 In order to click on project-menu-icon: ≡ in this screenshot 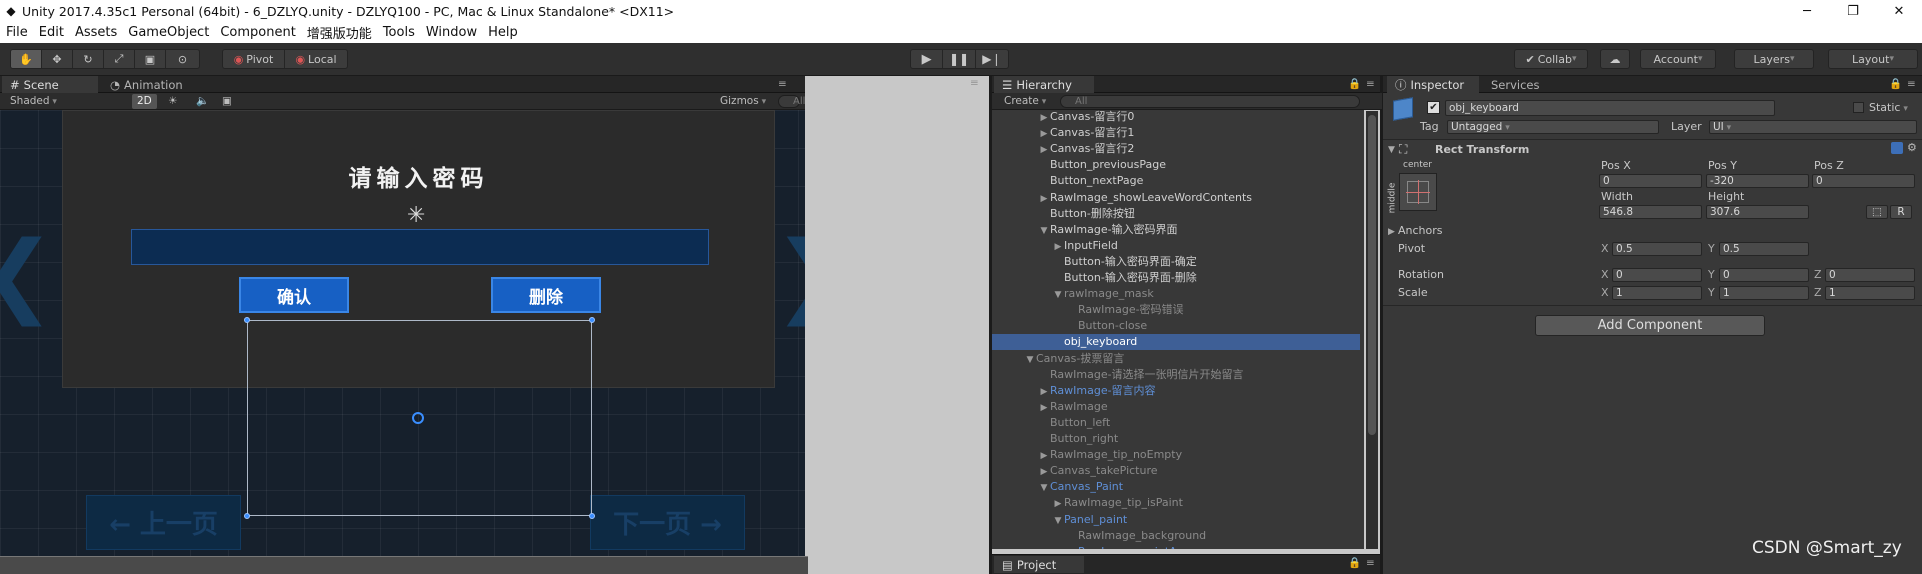, I will do `click(1370, 563)`.